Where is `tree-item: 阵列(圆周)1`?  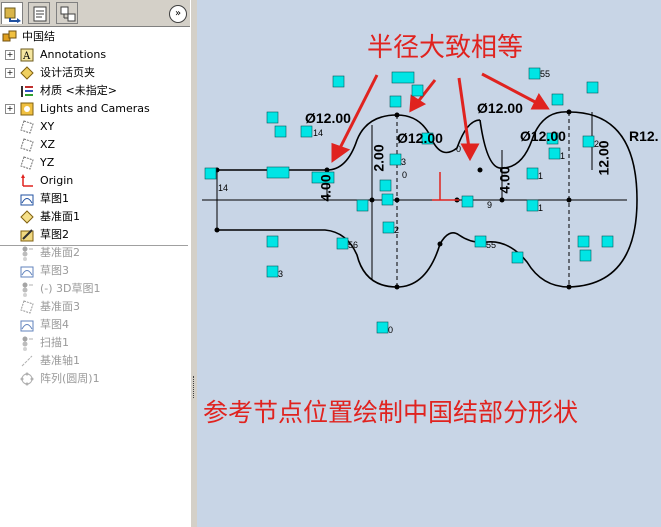 tree-item: 阵列(圆周)1 is located at coordinates (95, 379).